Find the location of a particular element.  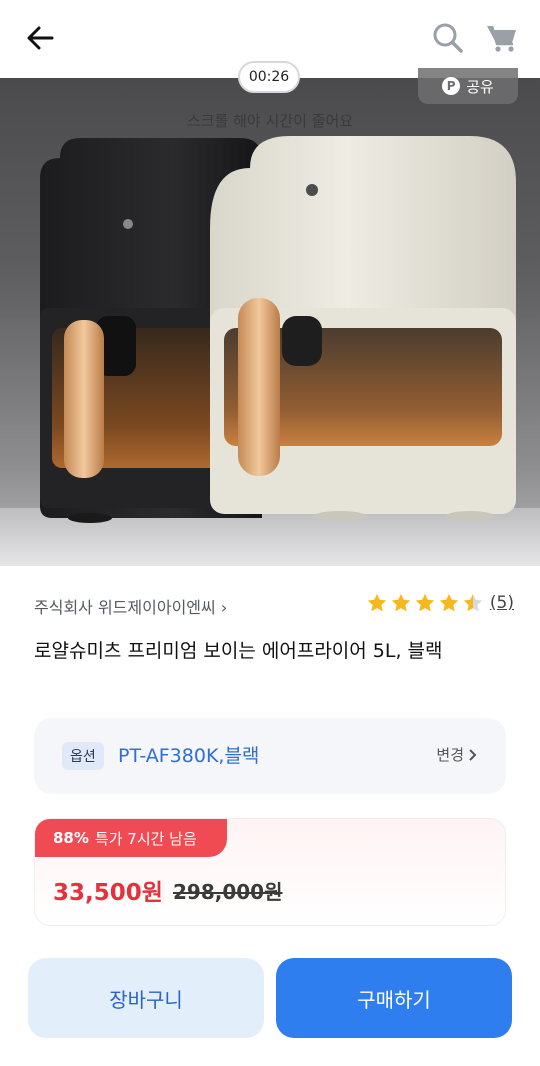

back-button is located at coordinates (40, 38).